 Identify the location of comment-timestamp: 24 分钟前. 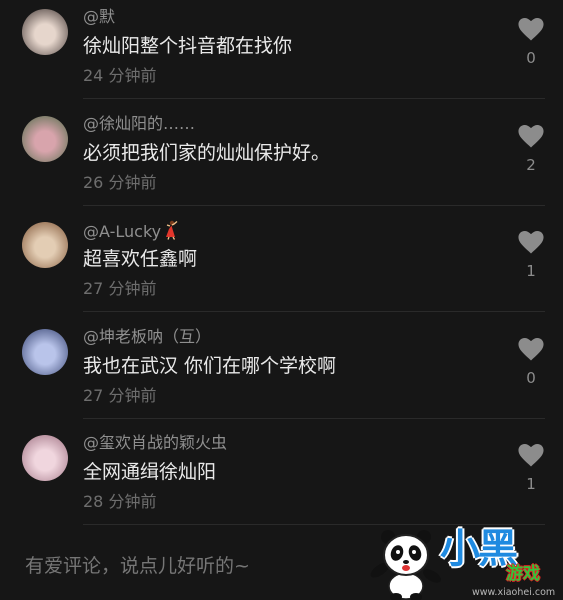
(120, 75).